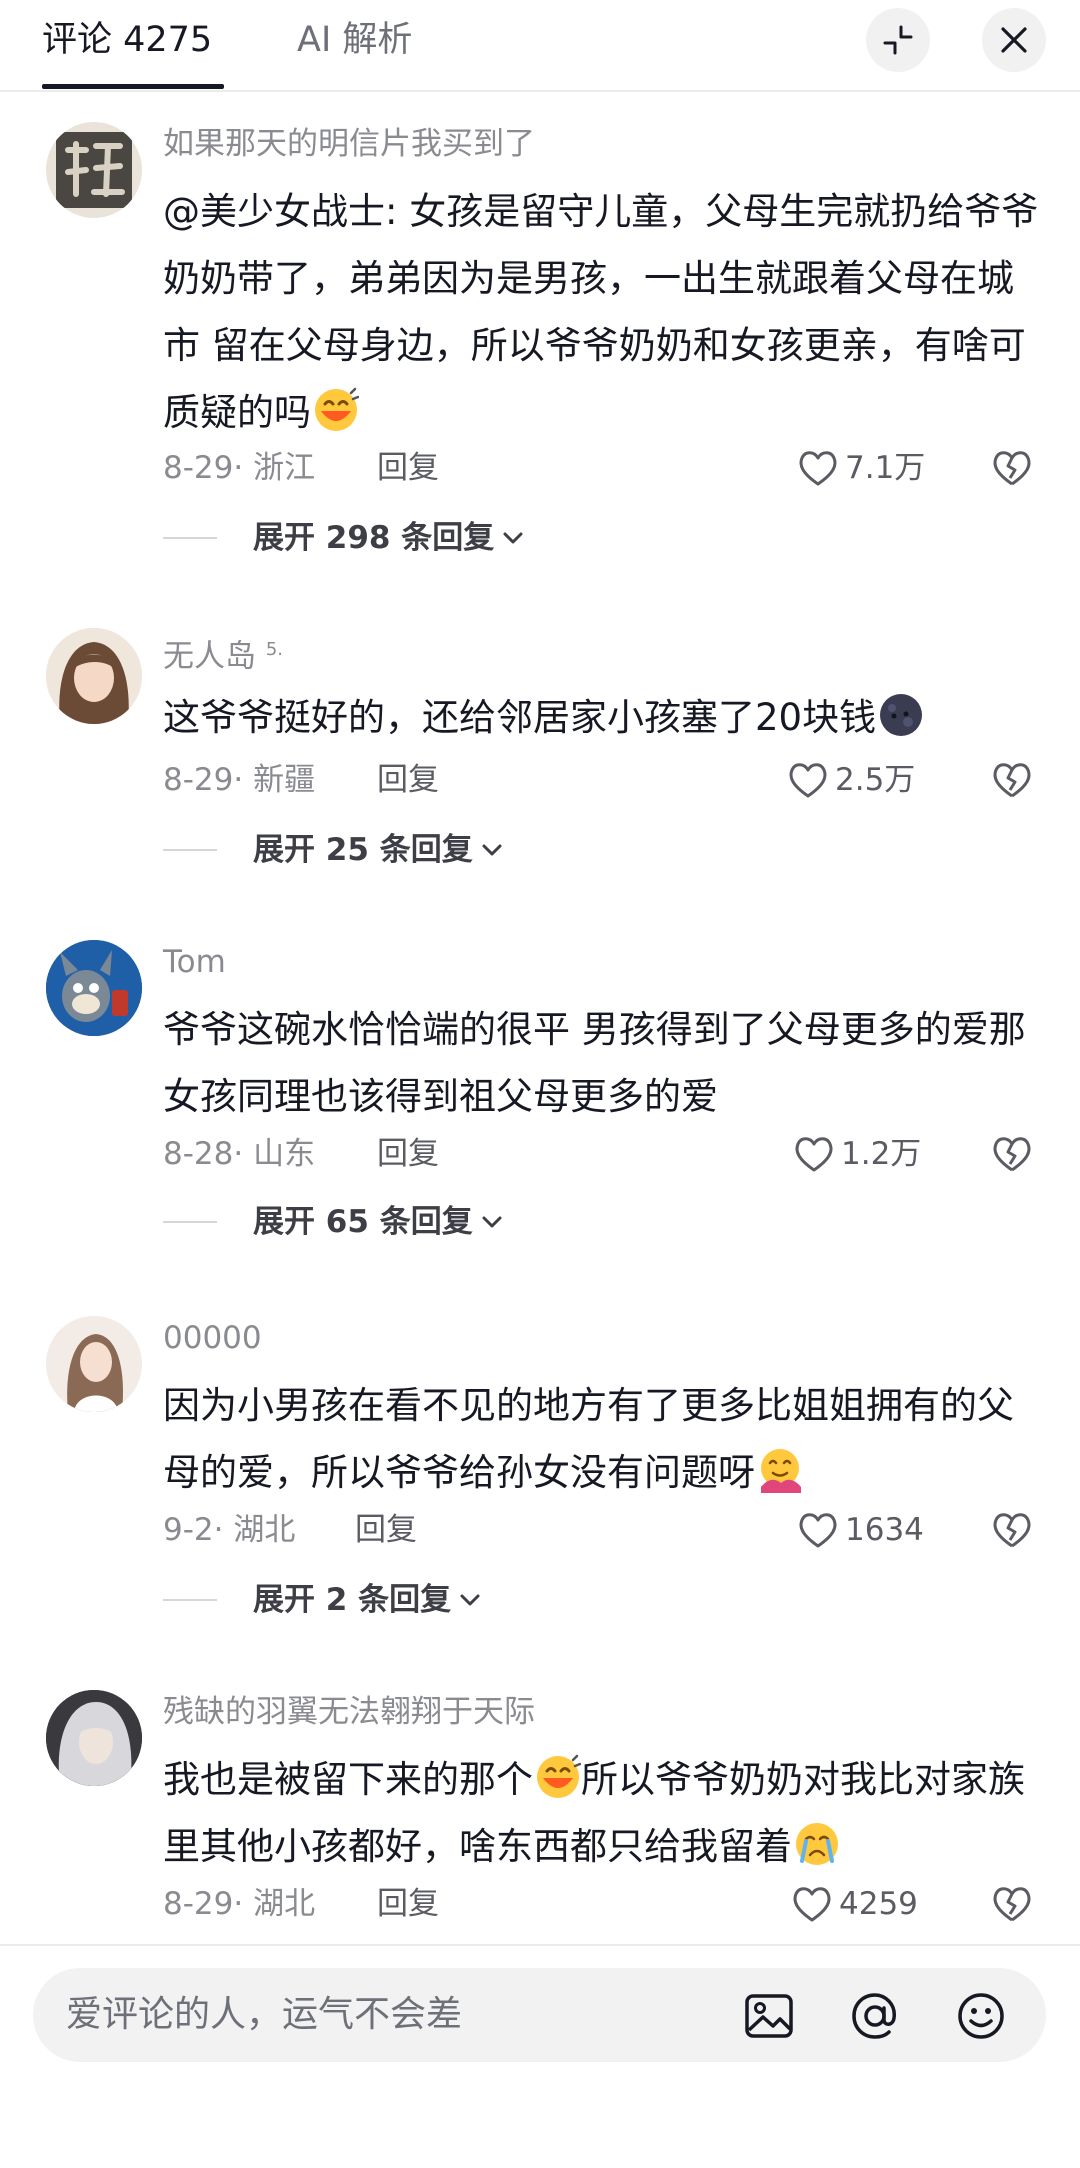 This screenshot has width=1080, height=2168. I want to click on comment-input-bar: 爱评论的人，运气不会差, so click(540, 2056).